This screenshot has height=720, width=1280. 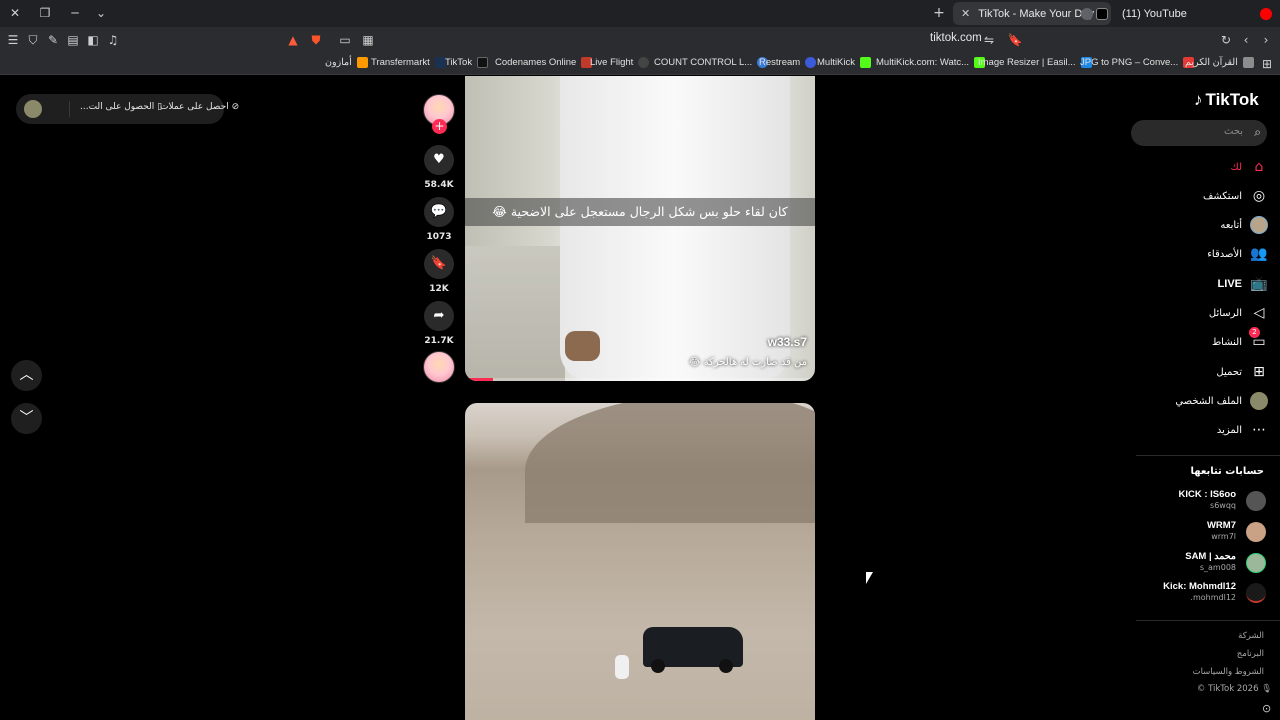 I want to click on sidebar-item-messages: ◁ الرسائل, so click(x=1238, y=313).